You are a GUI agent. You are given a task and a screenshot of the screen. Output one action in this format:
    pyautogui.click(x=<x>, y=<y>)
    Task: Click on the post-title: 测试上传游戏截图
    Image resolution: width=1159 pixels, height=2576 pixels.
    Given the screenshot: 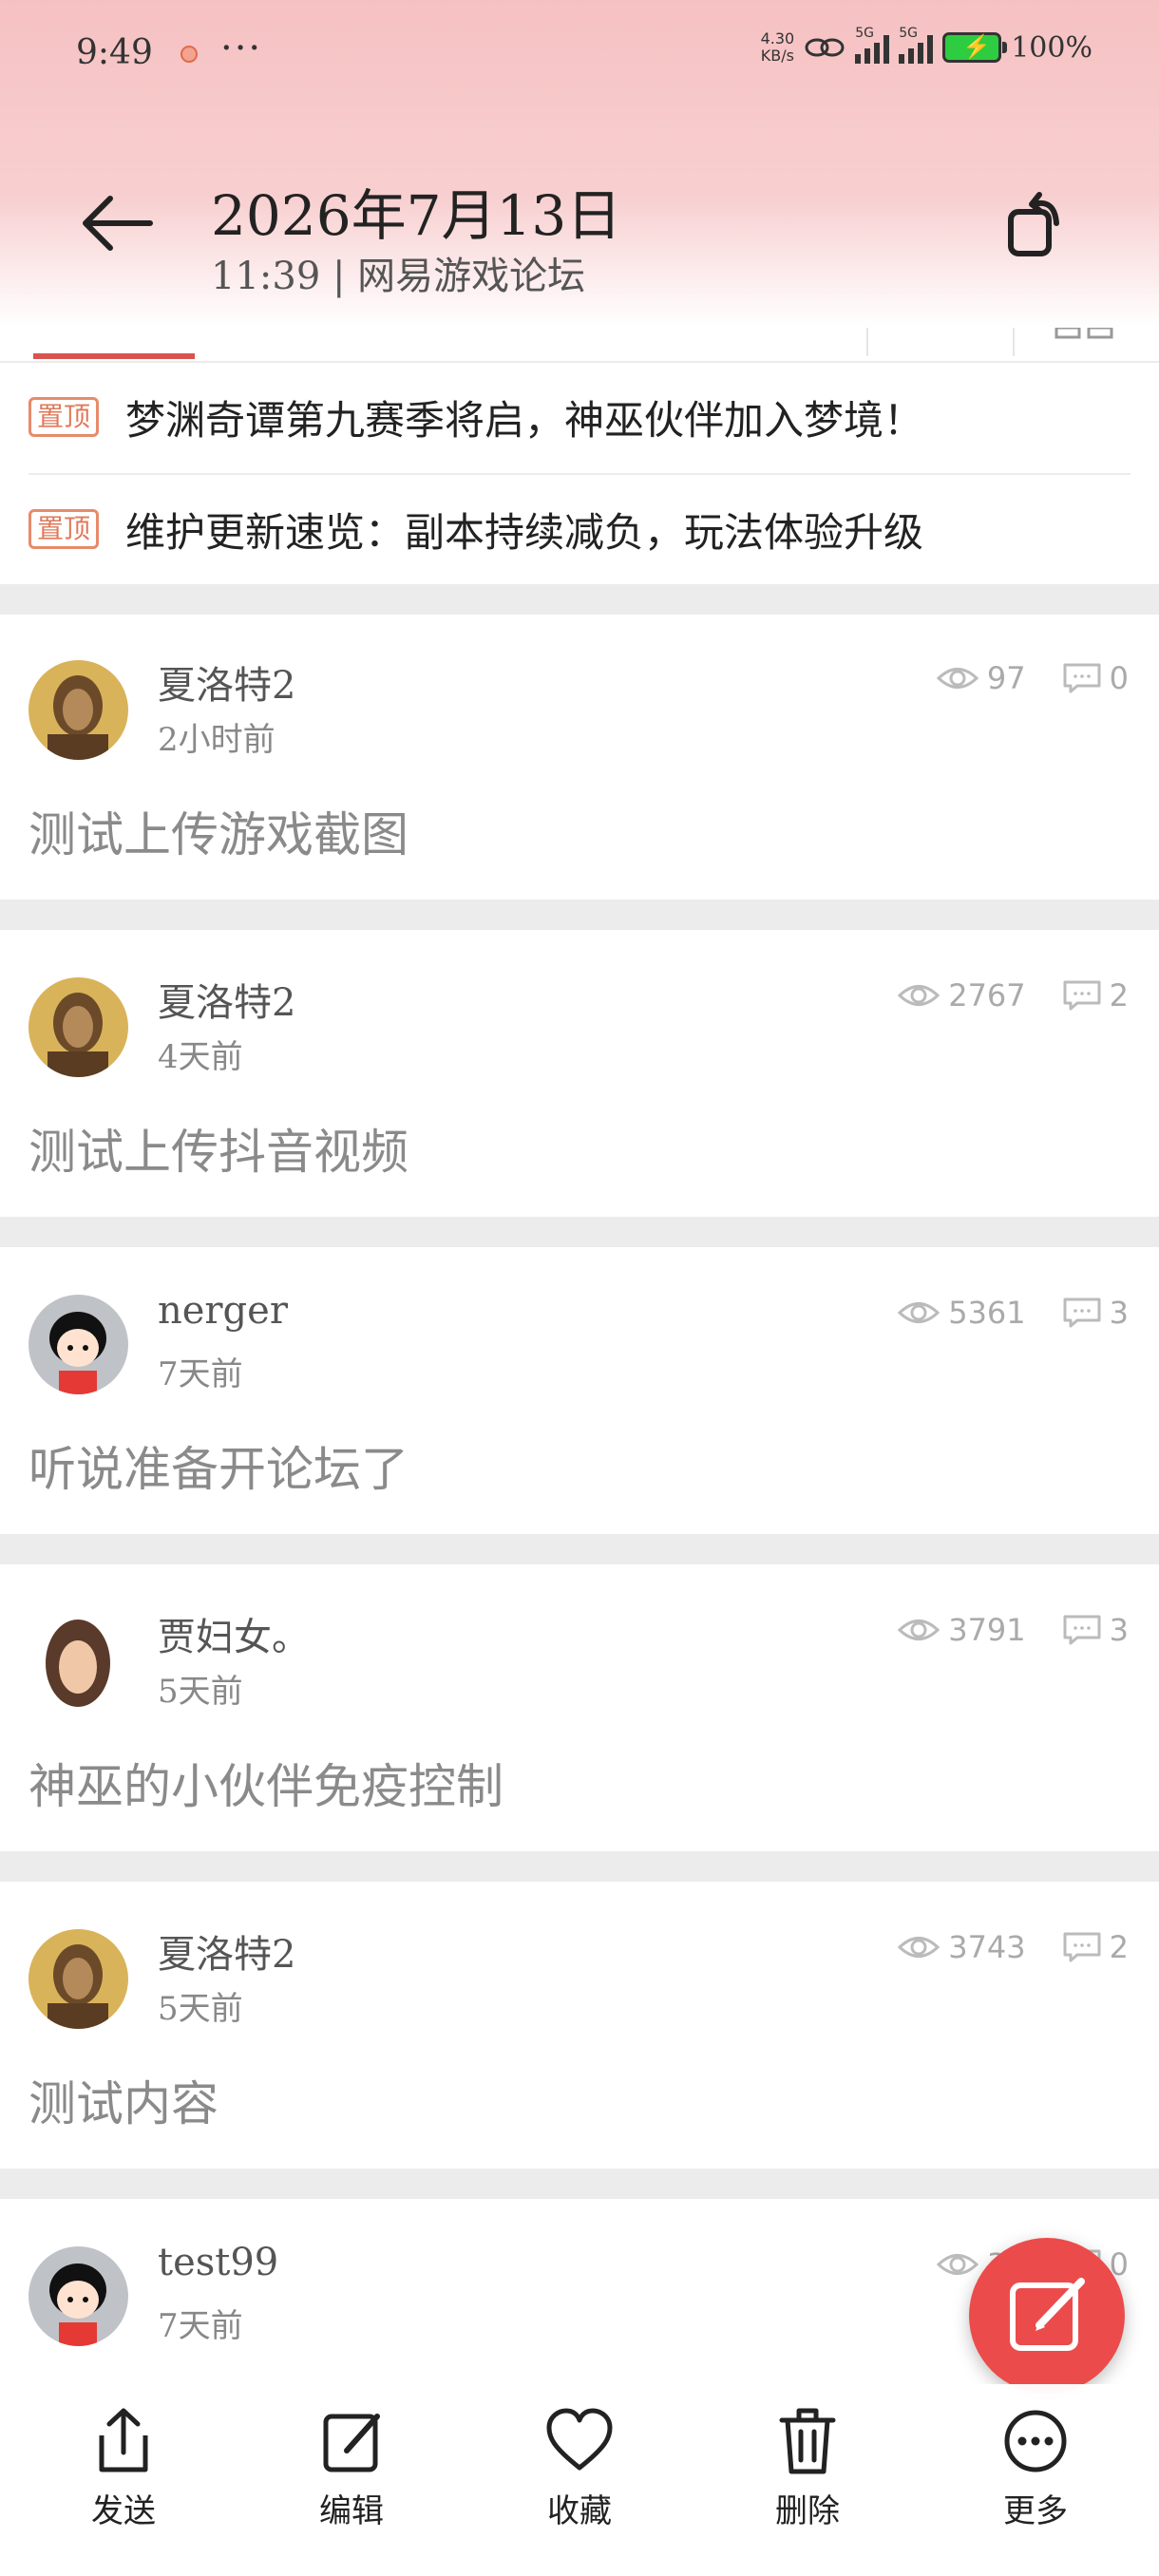 What is the action you would take?
    pyautogui.click(x=218, y=831)
    